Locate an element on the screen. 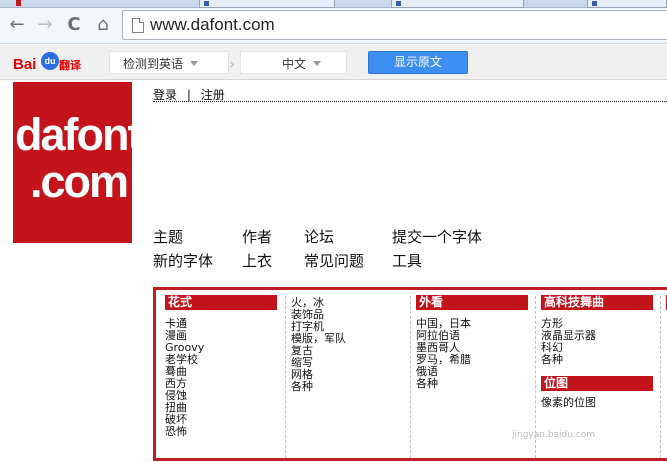 This screenshot has height=462, width=667. logo-text-dafont: dafont is located at coordinates (78, 134).